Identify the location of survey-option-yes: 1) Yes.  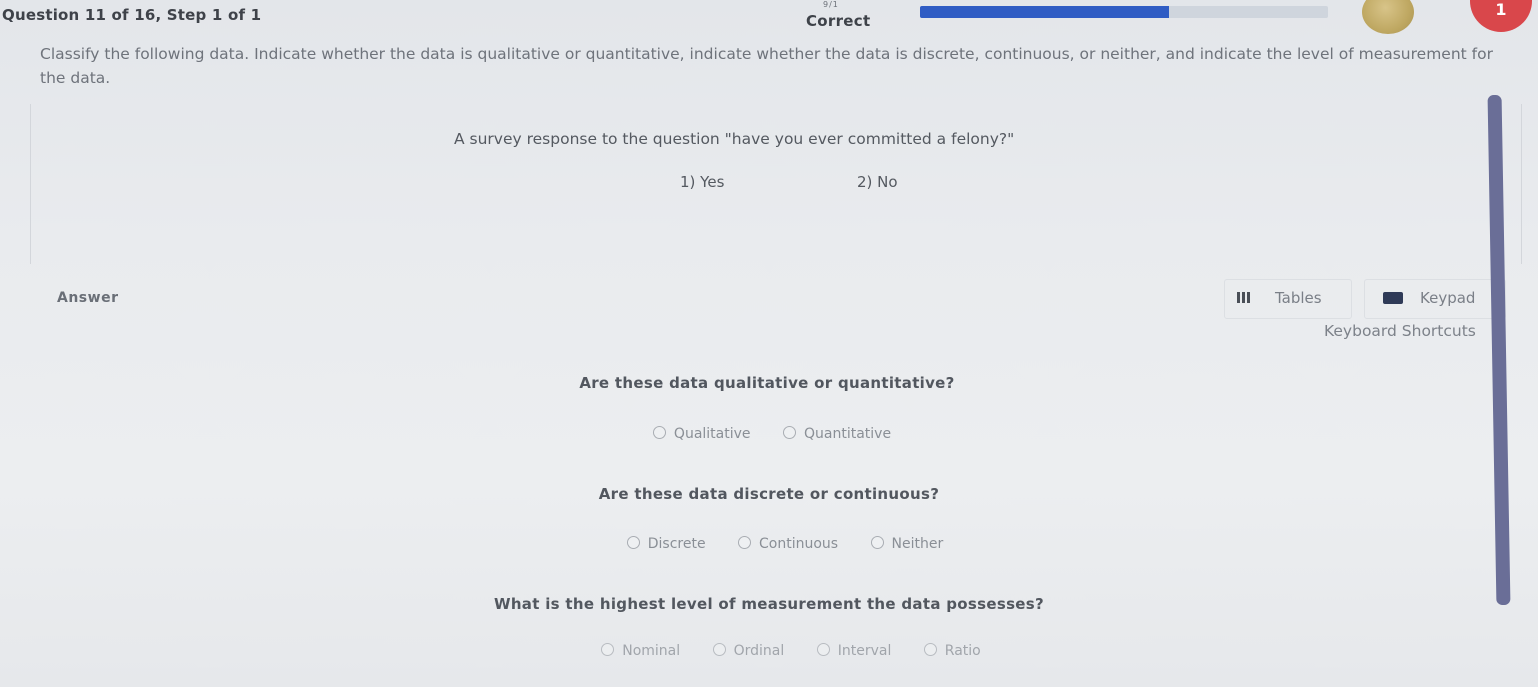
(702, 182).